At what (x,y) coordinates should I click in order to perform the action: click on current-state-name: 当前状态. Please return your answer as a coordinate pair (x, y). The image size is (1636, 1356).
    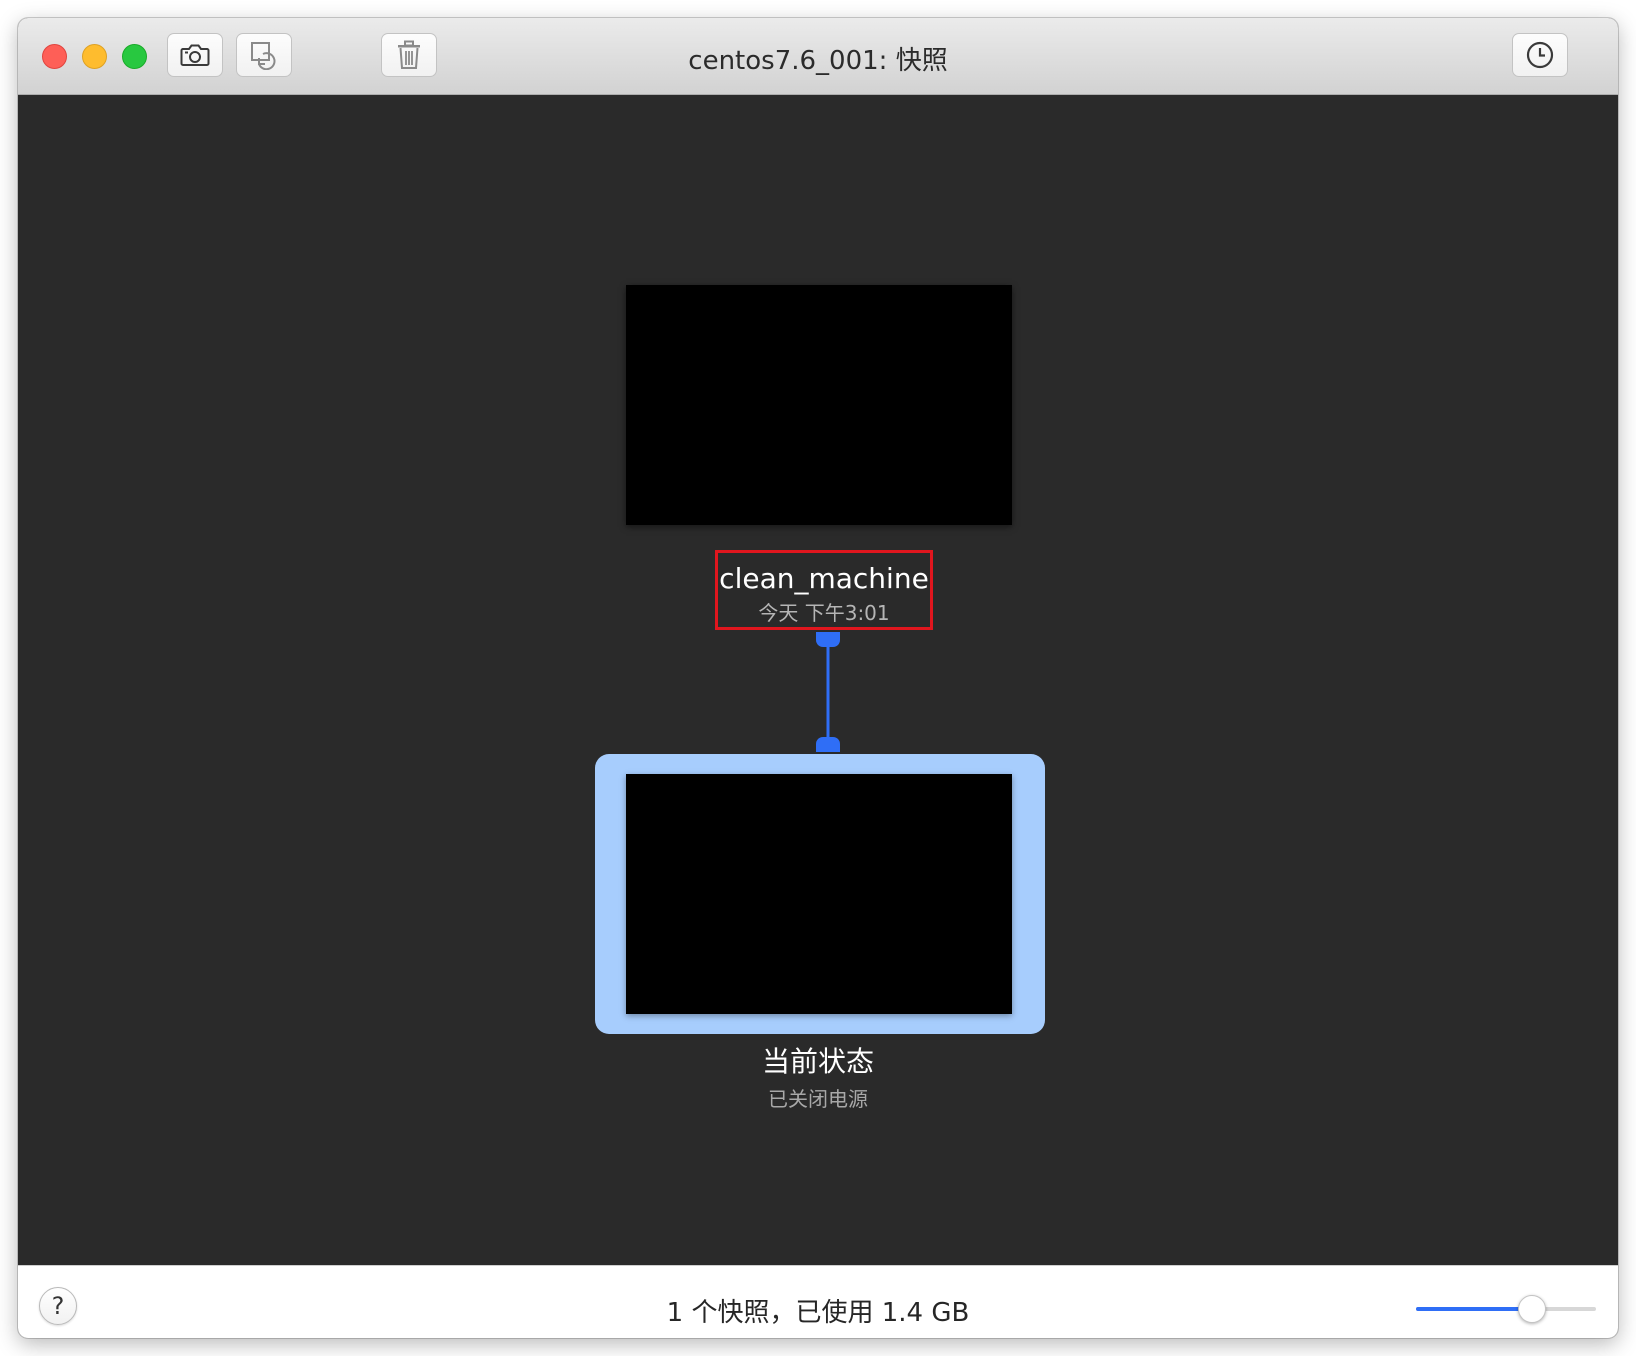
    Looking at the image, I should click on (817, 1061).